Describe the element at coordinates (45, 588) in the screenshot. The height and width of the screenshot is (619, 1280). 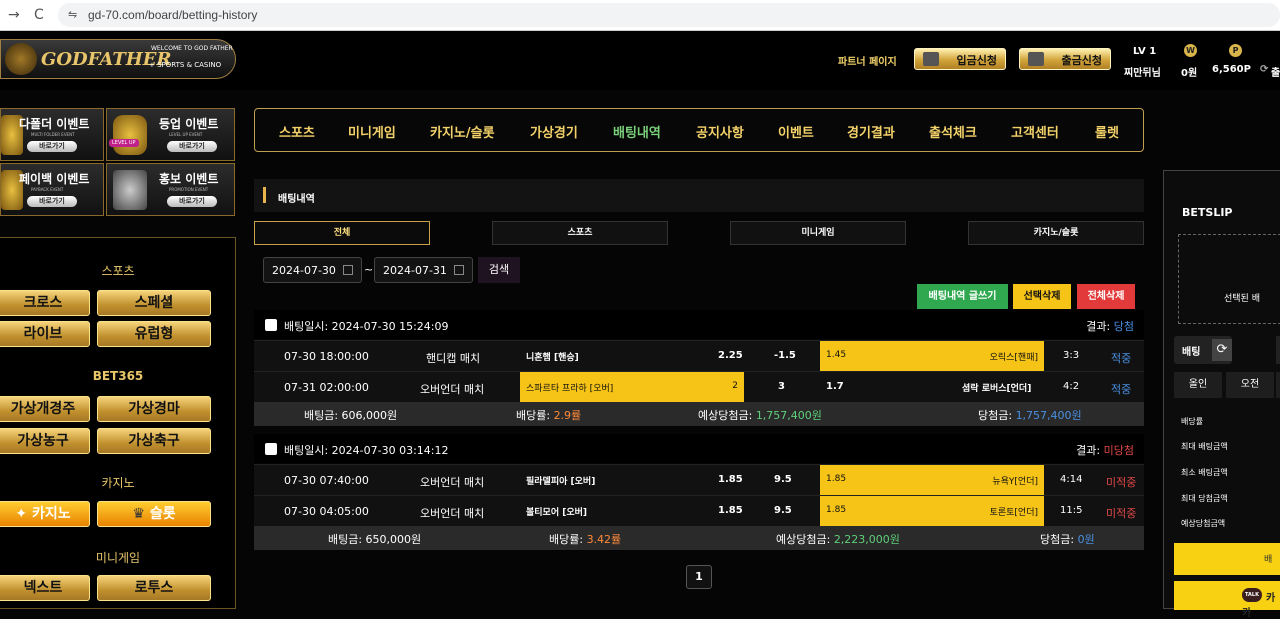
I see `menu-next: 넥스트` at that location.